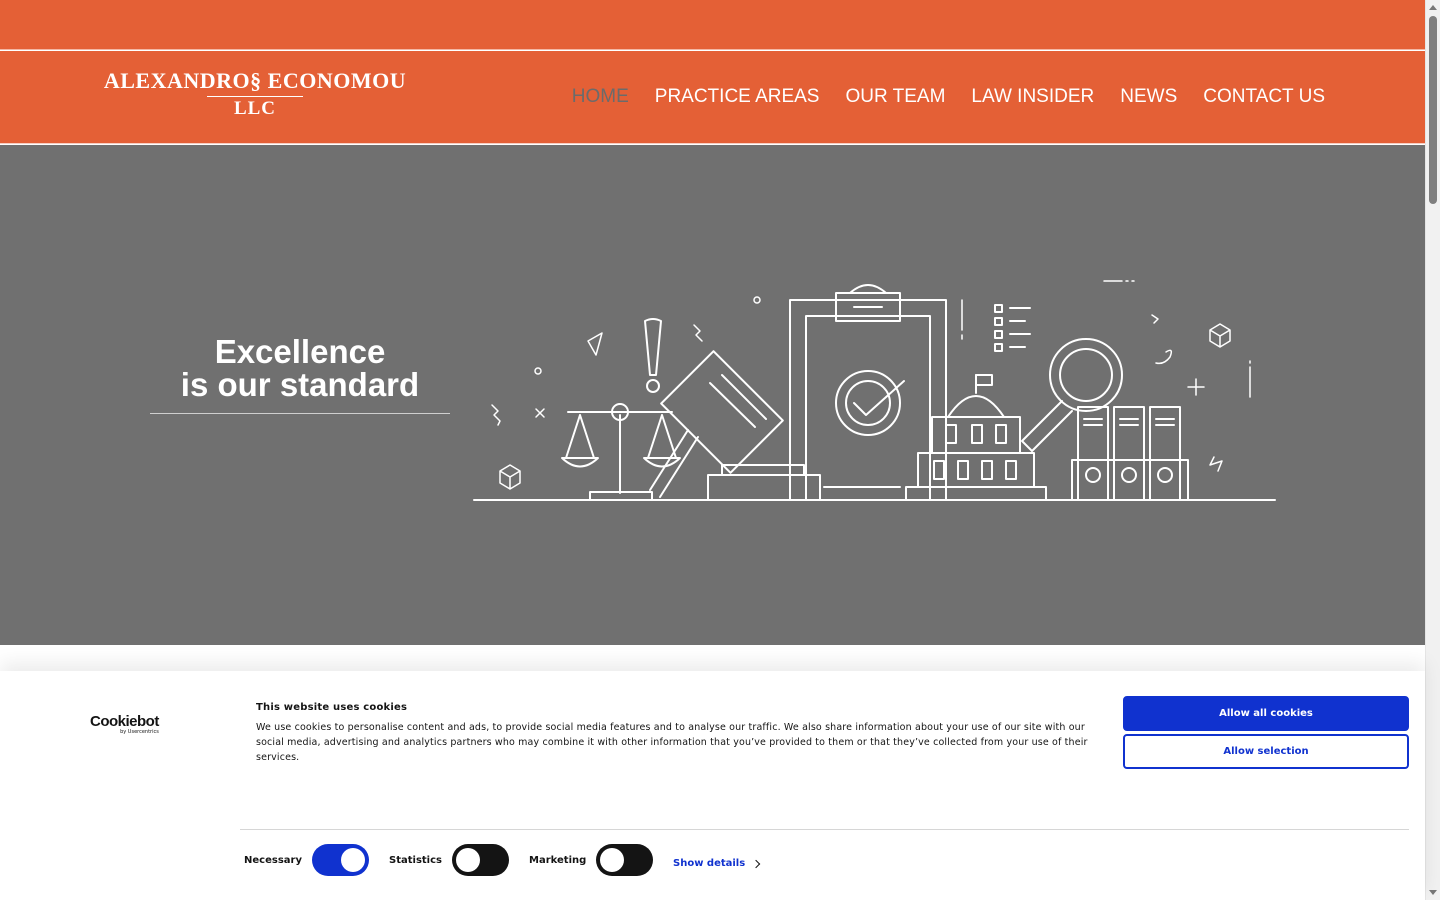 This screenshot has height=900, width=1440. Describe the element at coordinates (273, 860) in the screenshot. I see `toggle-necessary-label: Necessary` at that location.